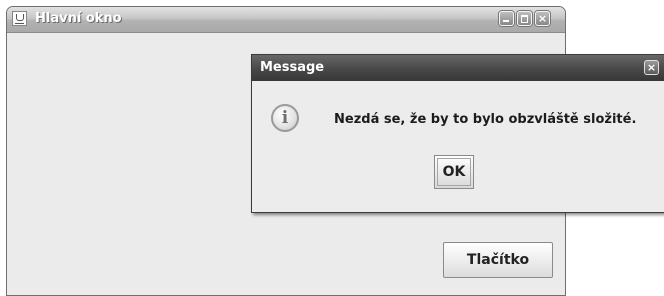 The image size is (664, 296). I want to click on dialog-close-button: ×, so click(651, 67).